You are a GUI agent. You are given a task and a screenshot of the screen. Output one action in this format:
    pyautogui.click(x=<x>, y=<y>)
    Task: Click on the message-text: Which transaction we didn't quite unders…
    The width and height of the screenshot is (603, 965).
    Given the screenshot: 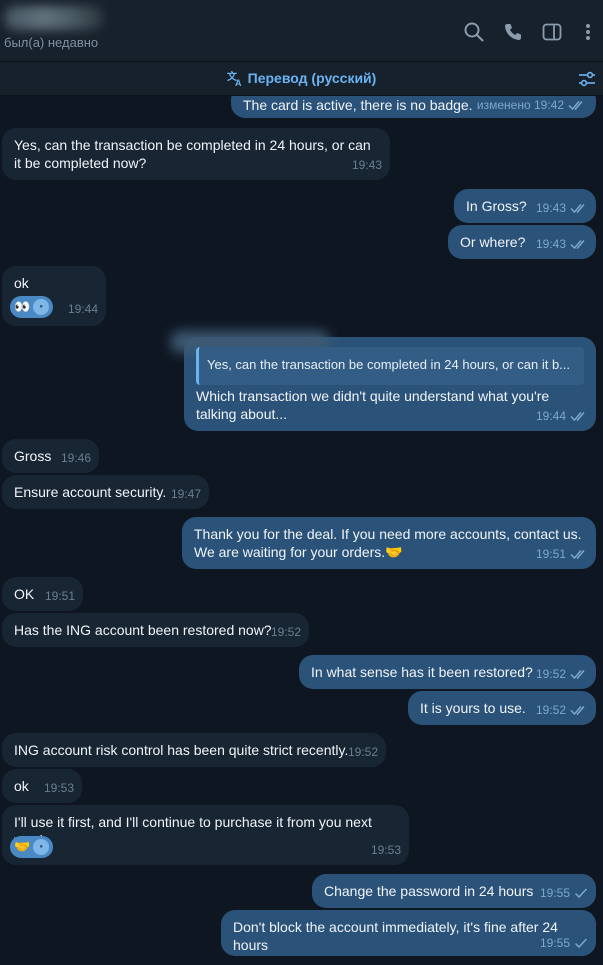 What is the action you would take?
    pyautogui.click(x=373, y=405)
    